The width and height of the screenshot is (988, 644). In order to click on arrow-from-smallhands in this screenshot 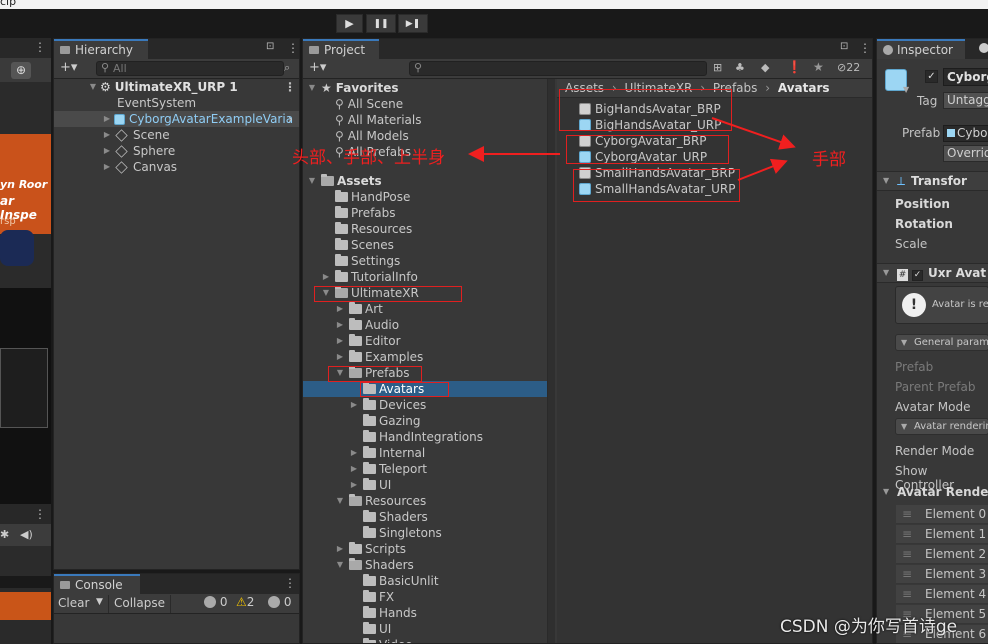, I will do `click(762, 169)`.